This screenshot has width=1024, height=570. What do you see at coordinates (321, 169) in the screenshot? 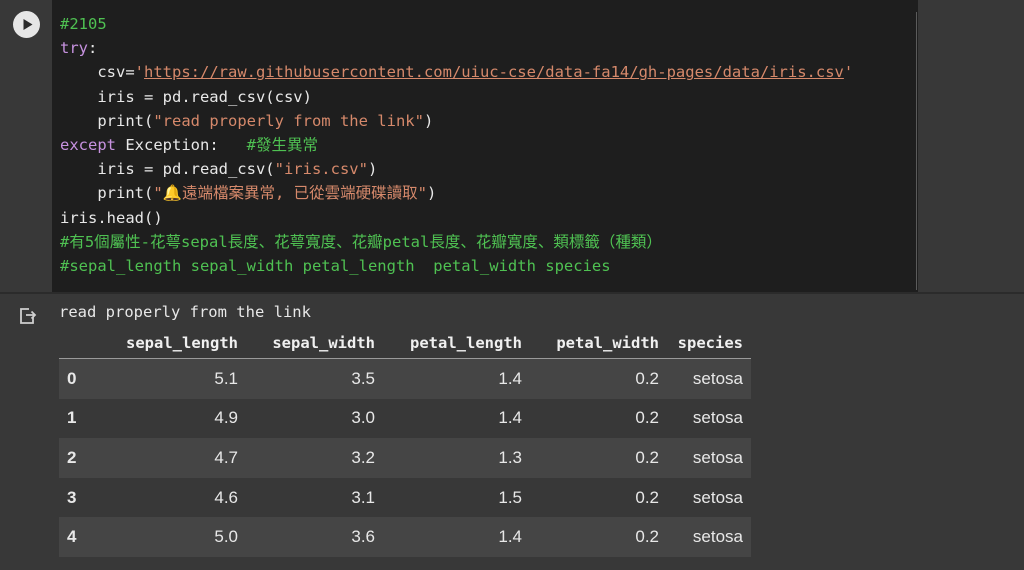
I see `code-token-str: "iris.csv"` at bounding box center [321, 169].